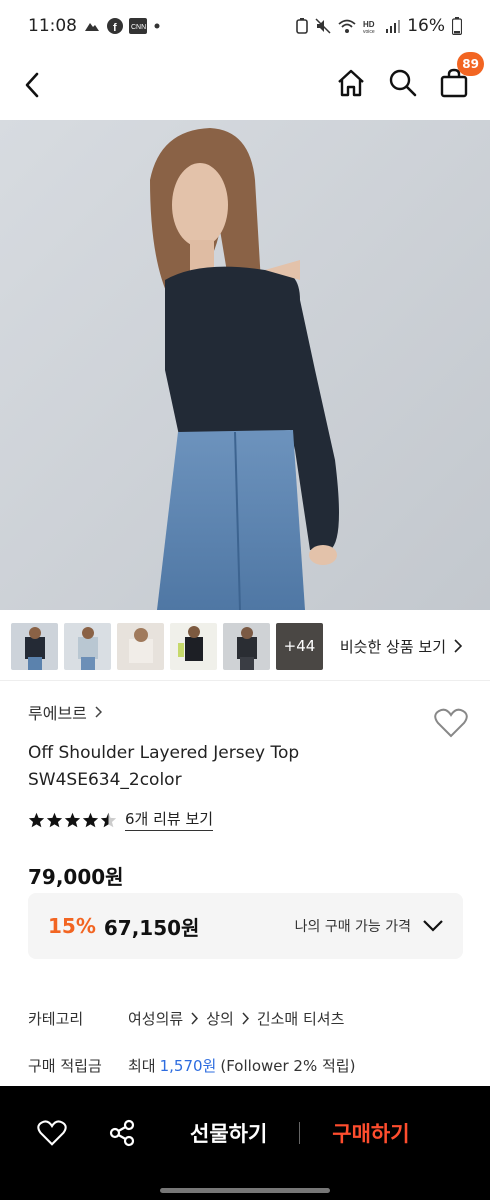 The width and height of the screenshot is (490, 1200). I want to click on brand-link: 루에브르, so click(248, 712).